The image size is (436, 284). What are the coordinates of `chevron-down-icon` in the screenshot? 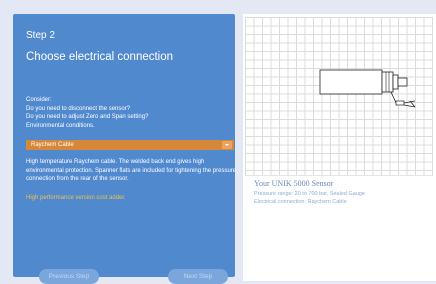 It's located at (227, 145).